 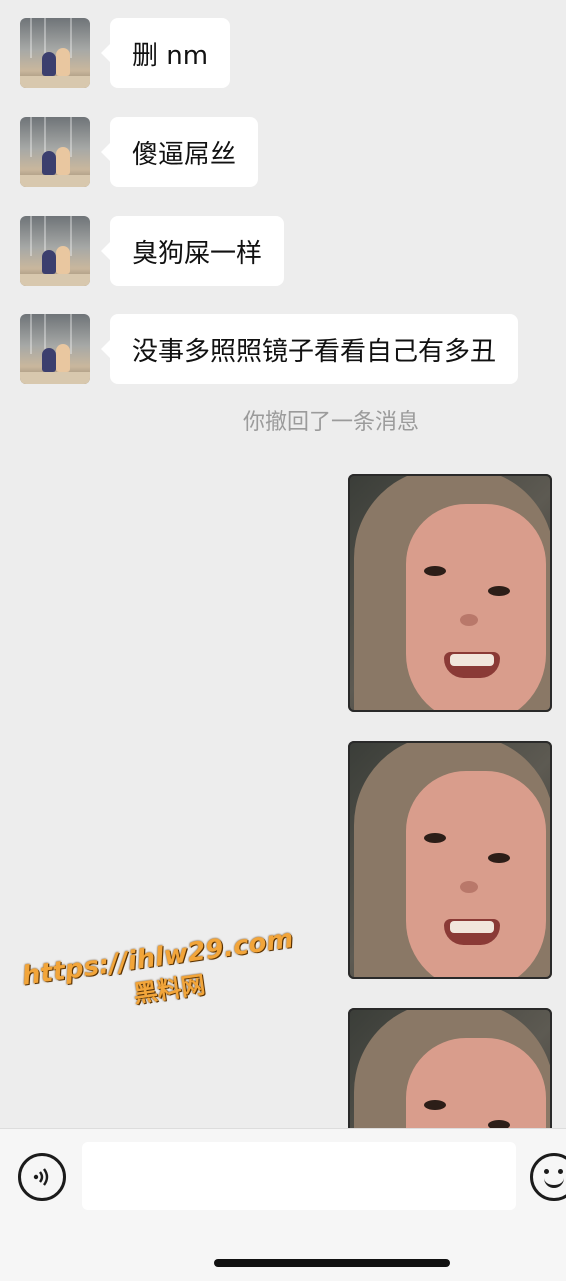 I want to click on message-input, so click(x=299, y=1176).